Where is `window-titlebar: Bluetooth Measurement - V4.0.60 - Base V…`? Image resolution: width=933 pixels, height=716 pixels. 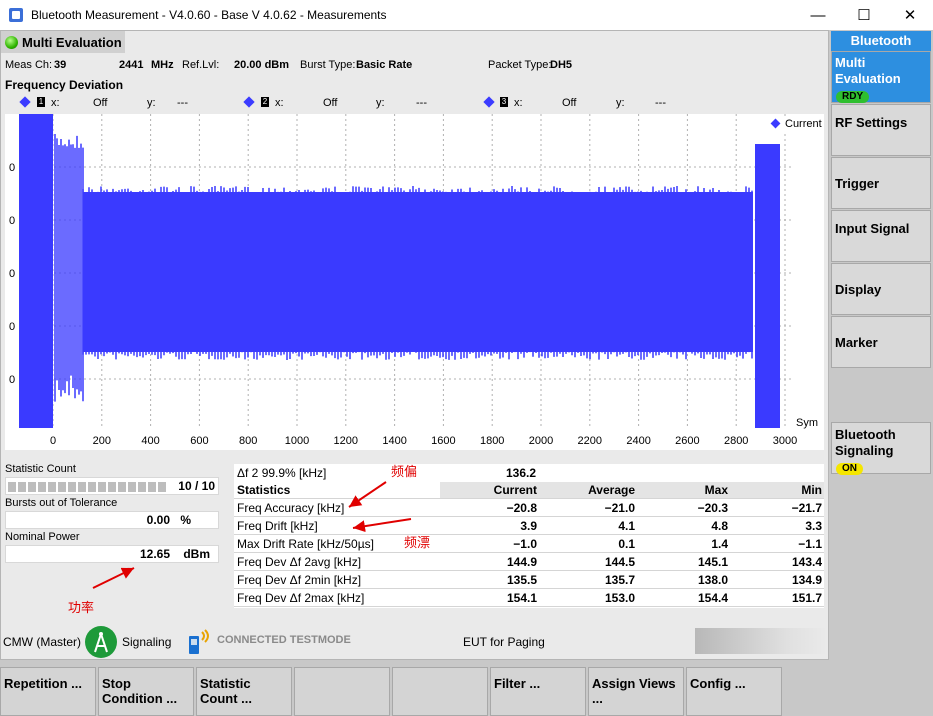
window-titlebar: Bluetooth Measurement - V4.0.60 - Base V… is located at coordinates (466, 15).